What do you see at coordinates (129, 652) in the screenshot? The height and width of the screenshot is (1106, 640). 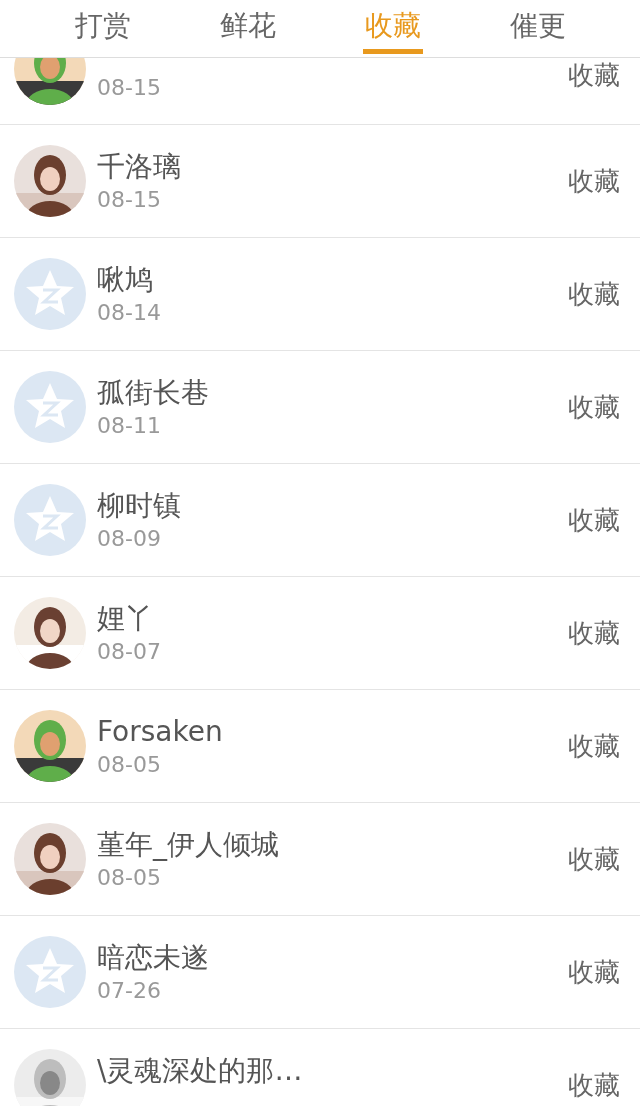 I see `date-text: 08-07` at bounding box center [129, 652].